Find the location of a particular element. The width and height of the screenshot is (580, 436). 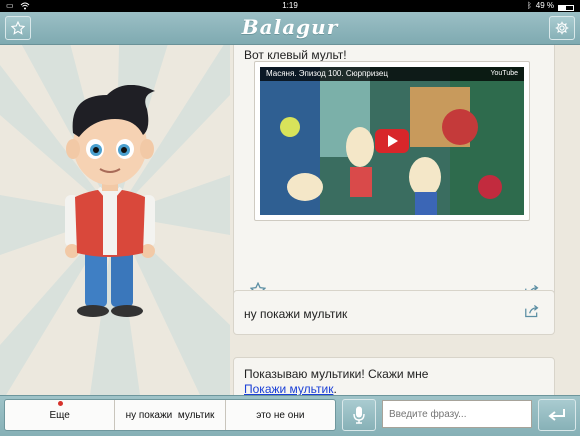

enter-icon is located at coordinates (556, 415).